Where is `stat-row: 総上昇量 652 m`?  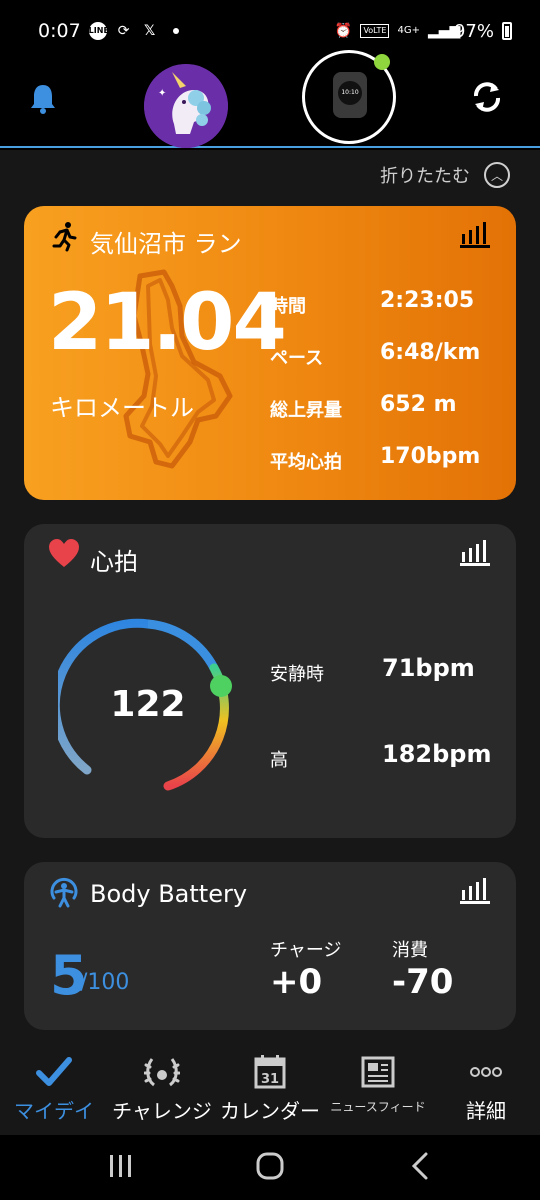
stat-row: 総上昇量 652 m is located at coordinates (385, 407).